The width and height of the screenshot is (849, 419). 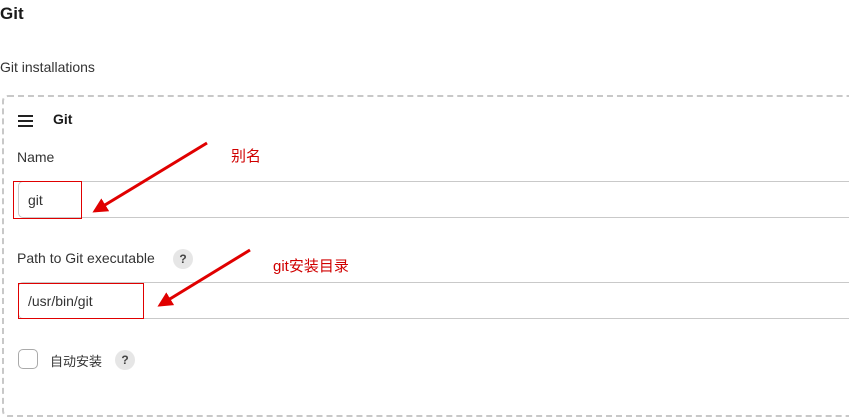 I want to click on annotation-arrows, so click(x=171, y=224).